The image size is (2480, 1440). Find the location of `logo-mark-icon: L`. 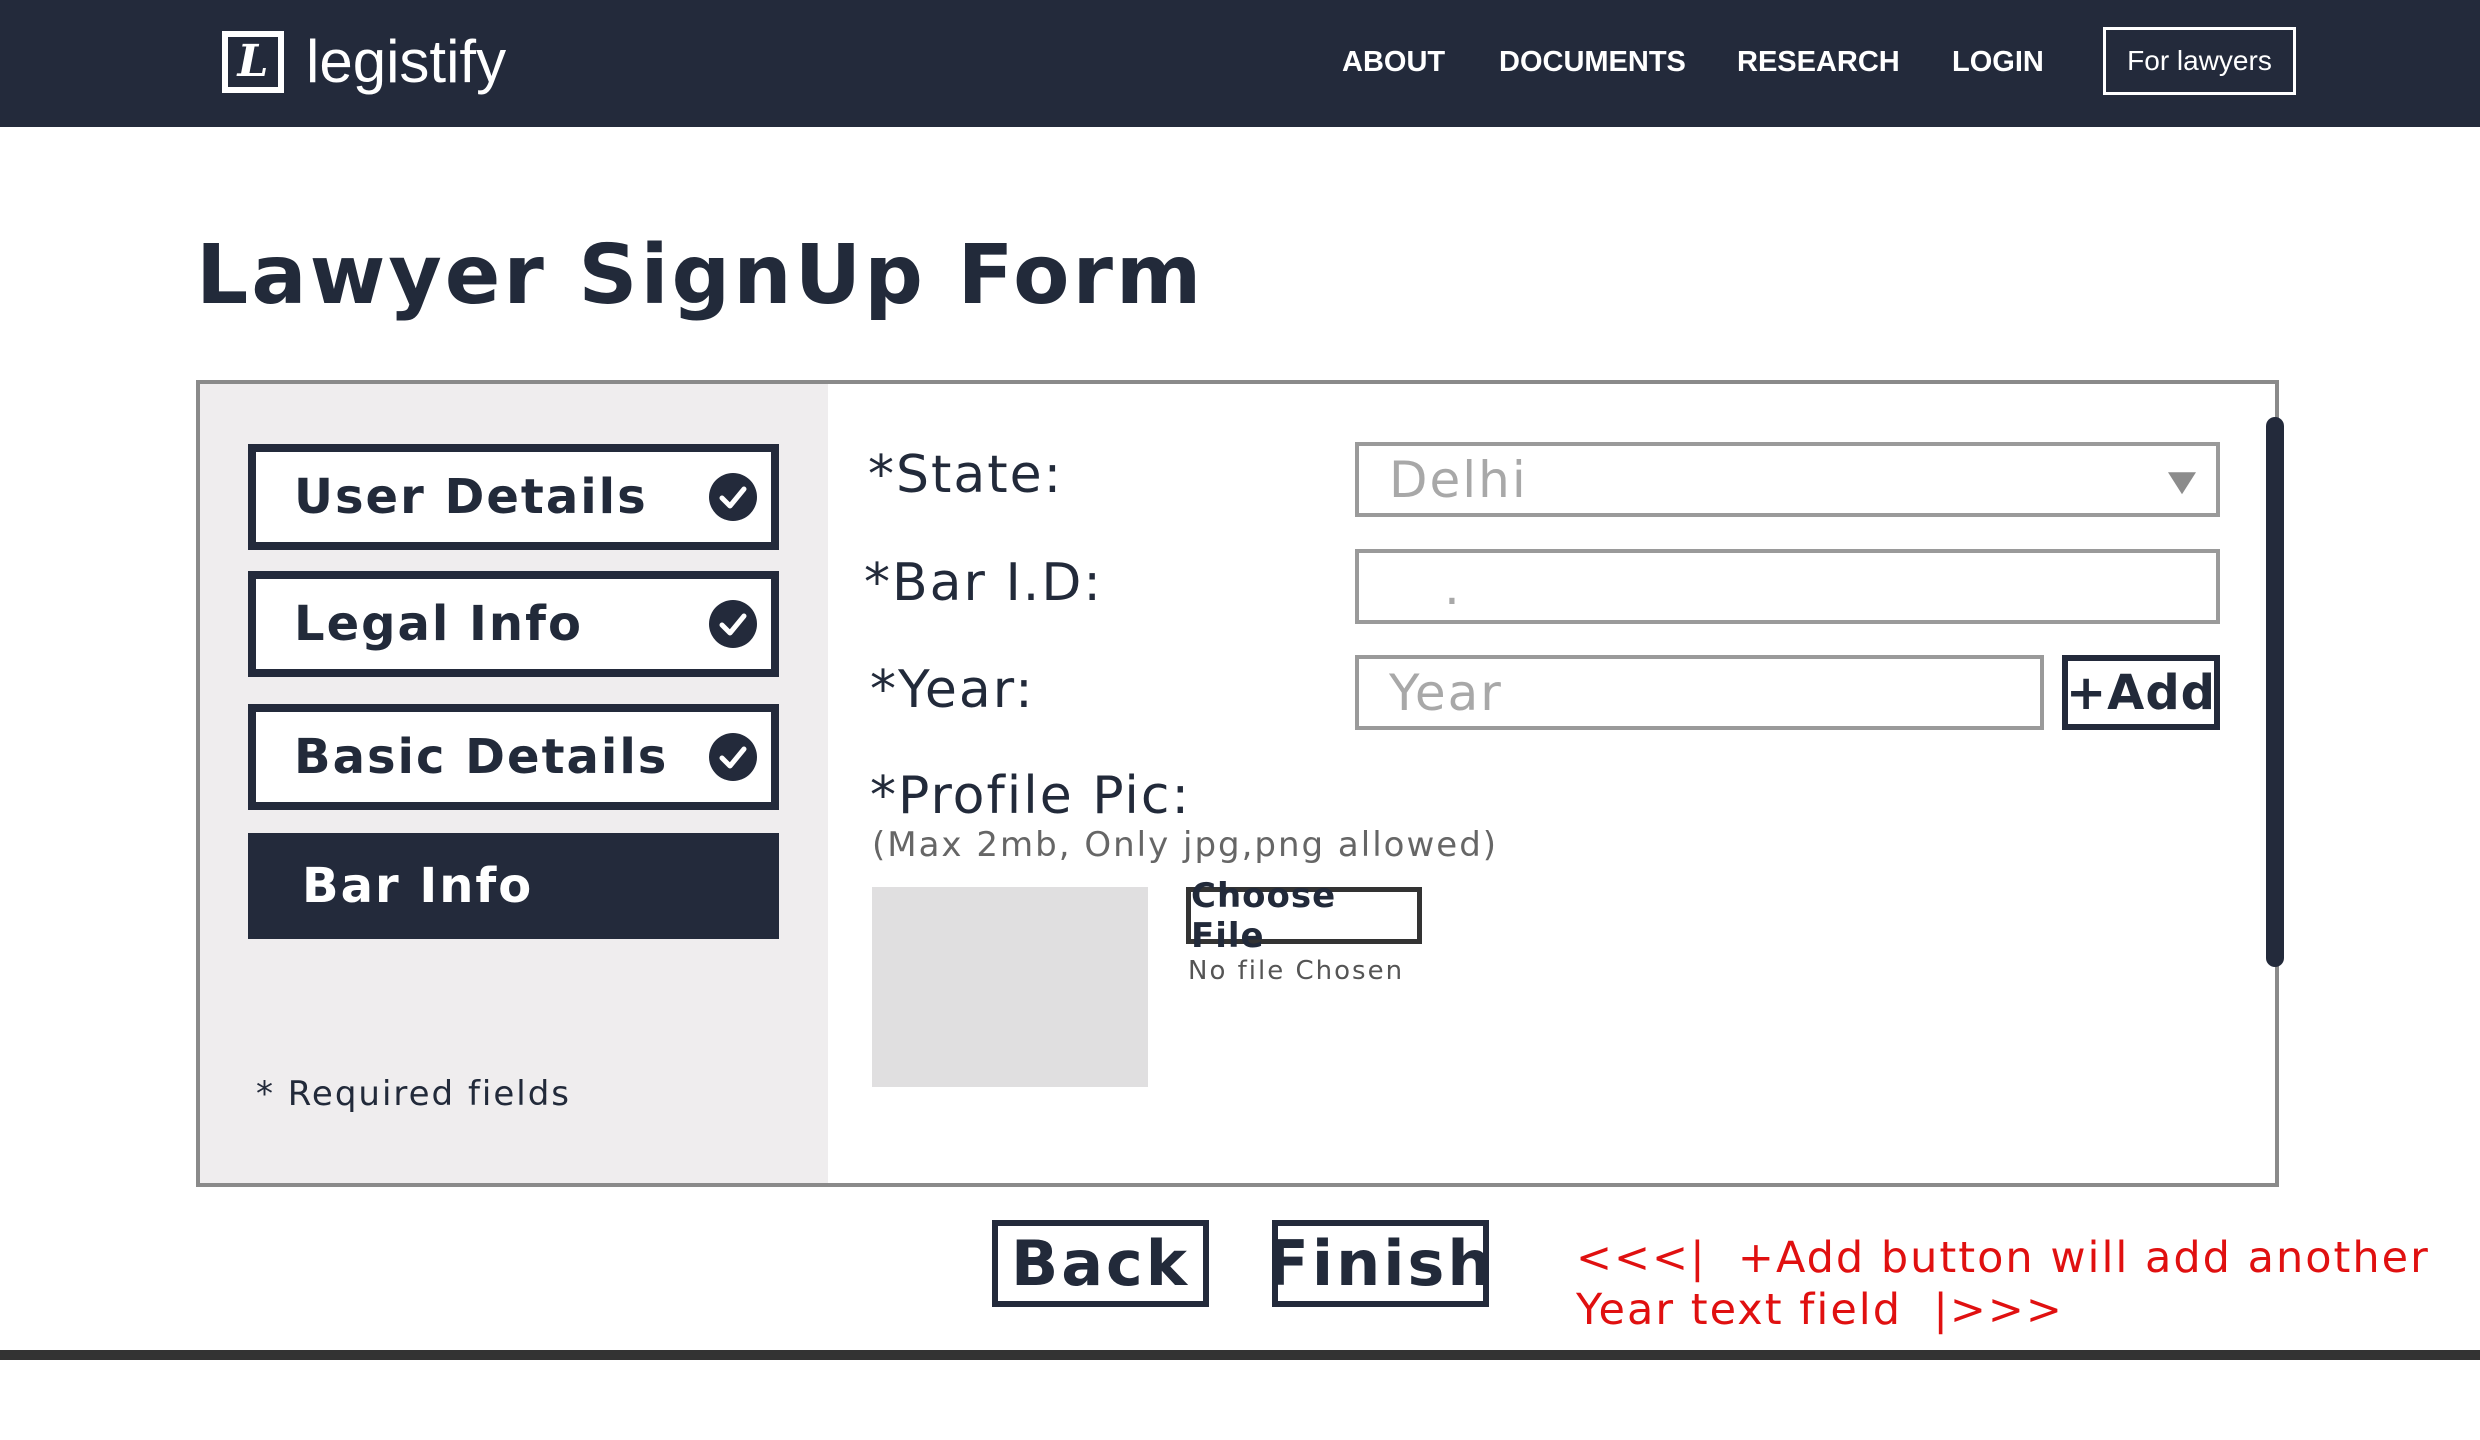

logo-mark-icon: L is located at coordinates (253, 62).